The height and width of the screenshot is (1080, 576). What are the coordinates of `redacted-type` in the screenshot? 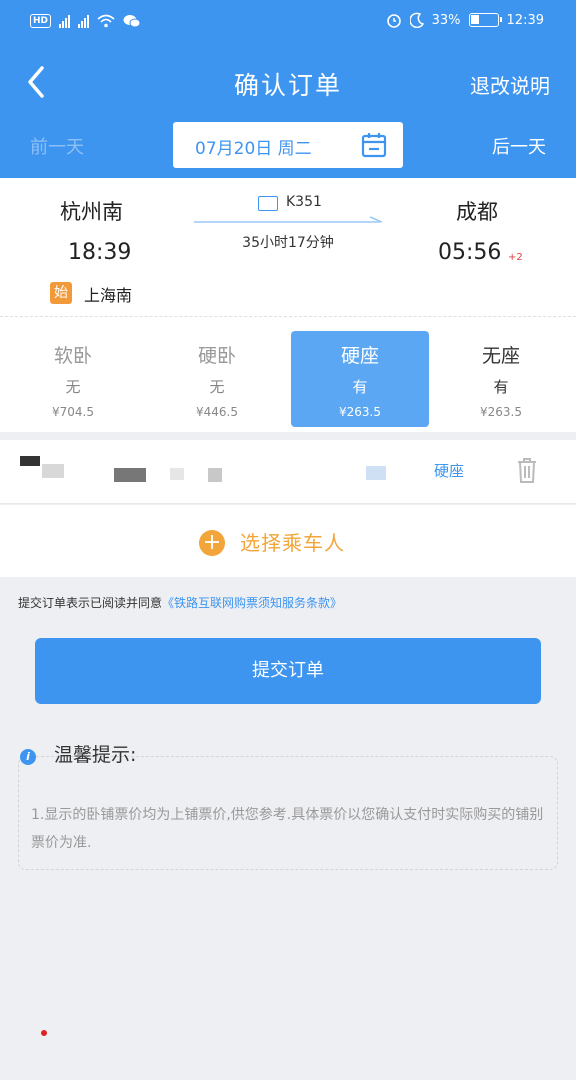 It's located at (376, 473).